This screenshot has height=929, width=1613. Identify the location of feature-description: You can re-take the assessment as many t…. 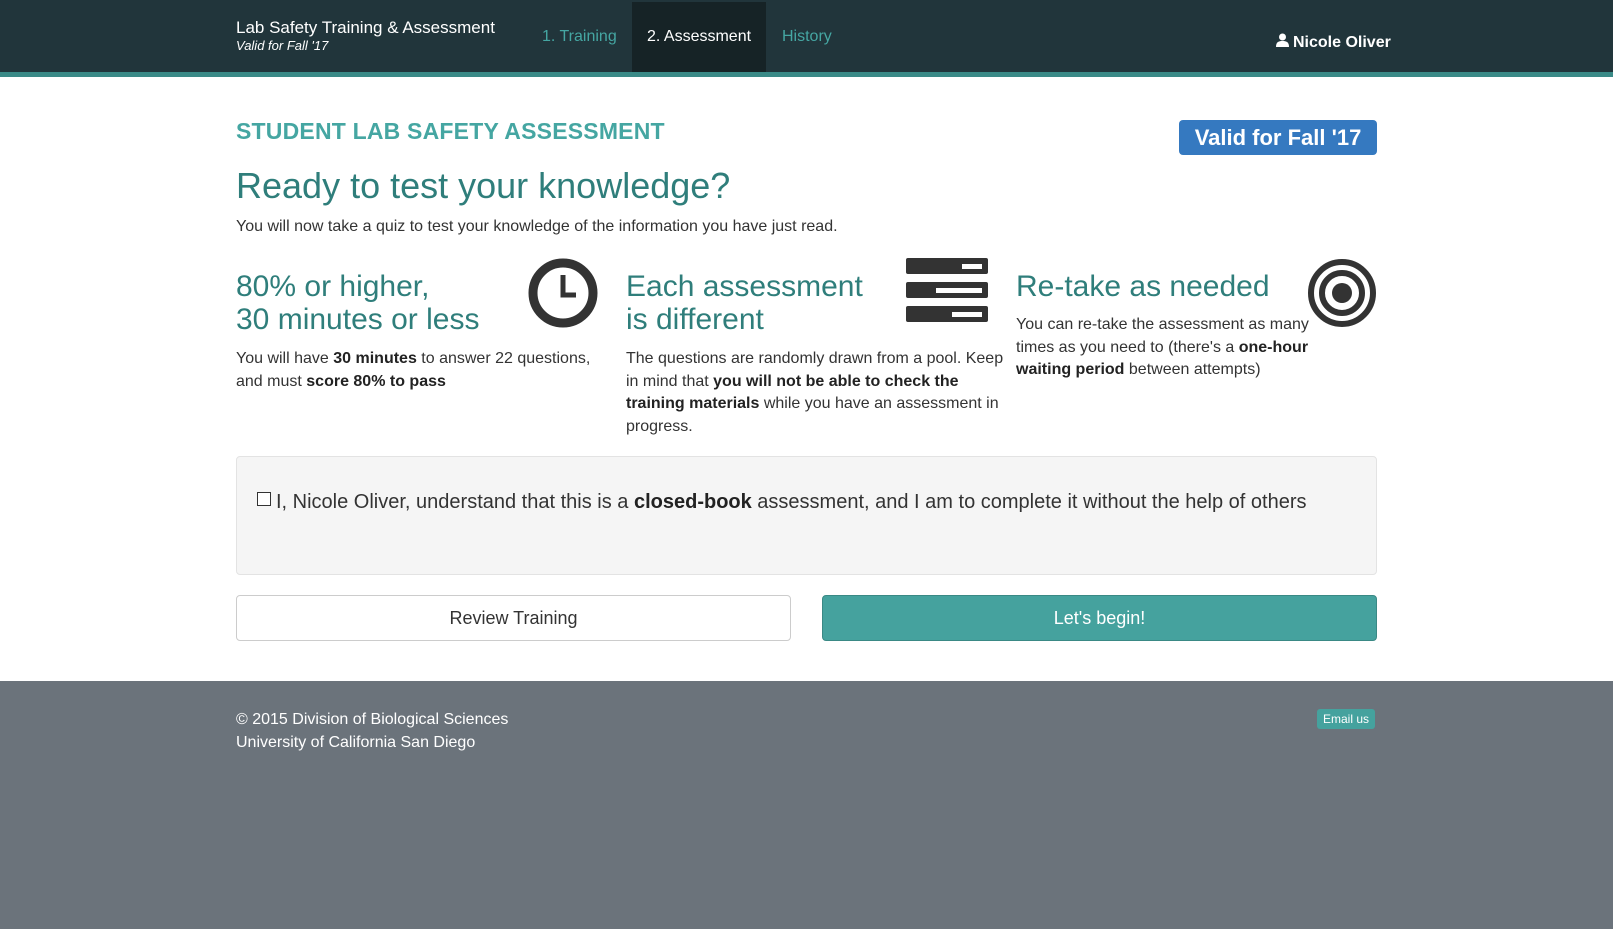
(1162, 347).